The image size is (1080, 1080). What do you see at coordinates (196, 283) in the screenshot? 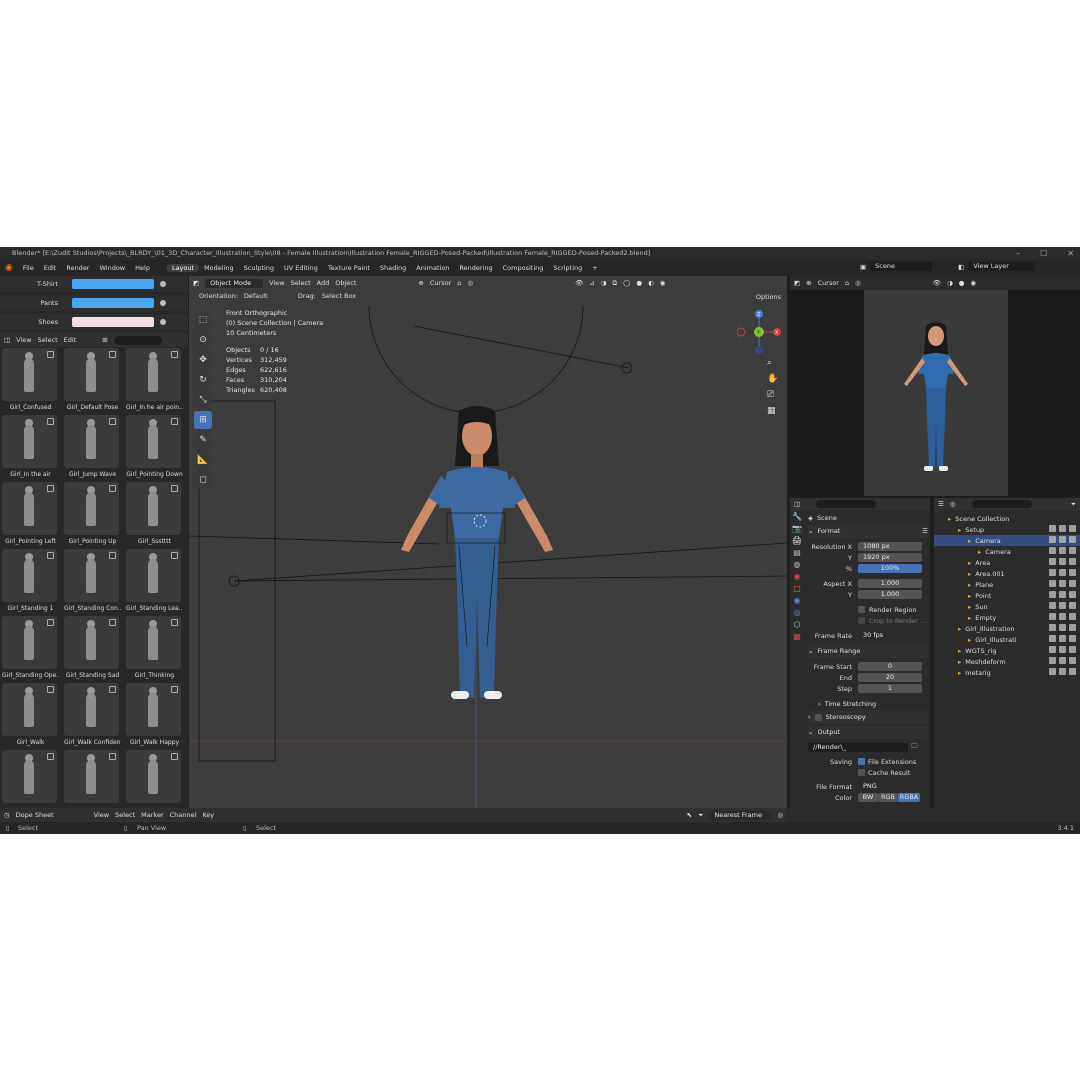
I see `editor-type-icon: ◩` at bounding box center [196, 283].